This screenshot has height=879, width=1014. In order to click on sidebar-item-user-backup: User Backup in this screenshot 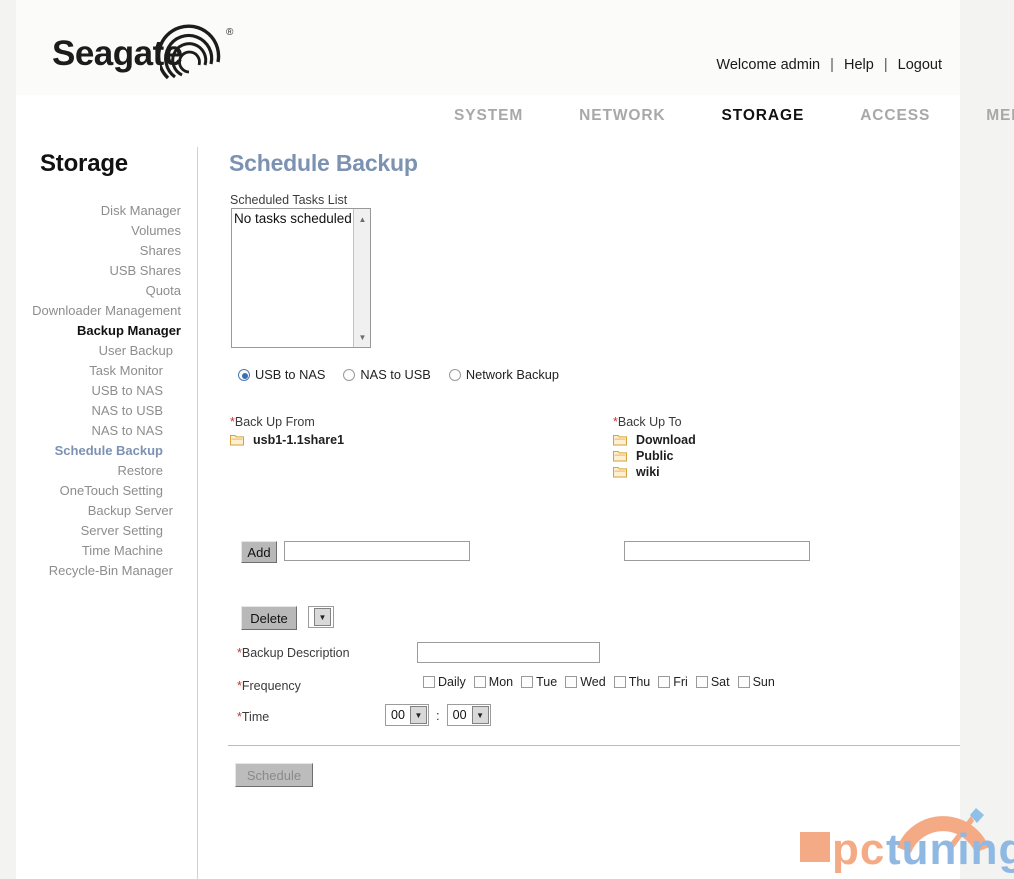, I will do `click(98, 351)`.